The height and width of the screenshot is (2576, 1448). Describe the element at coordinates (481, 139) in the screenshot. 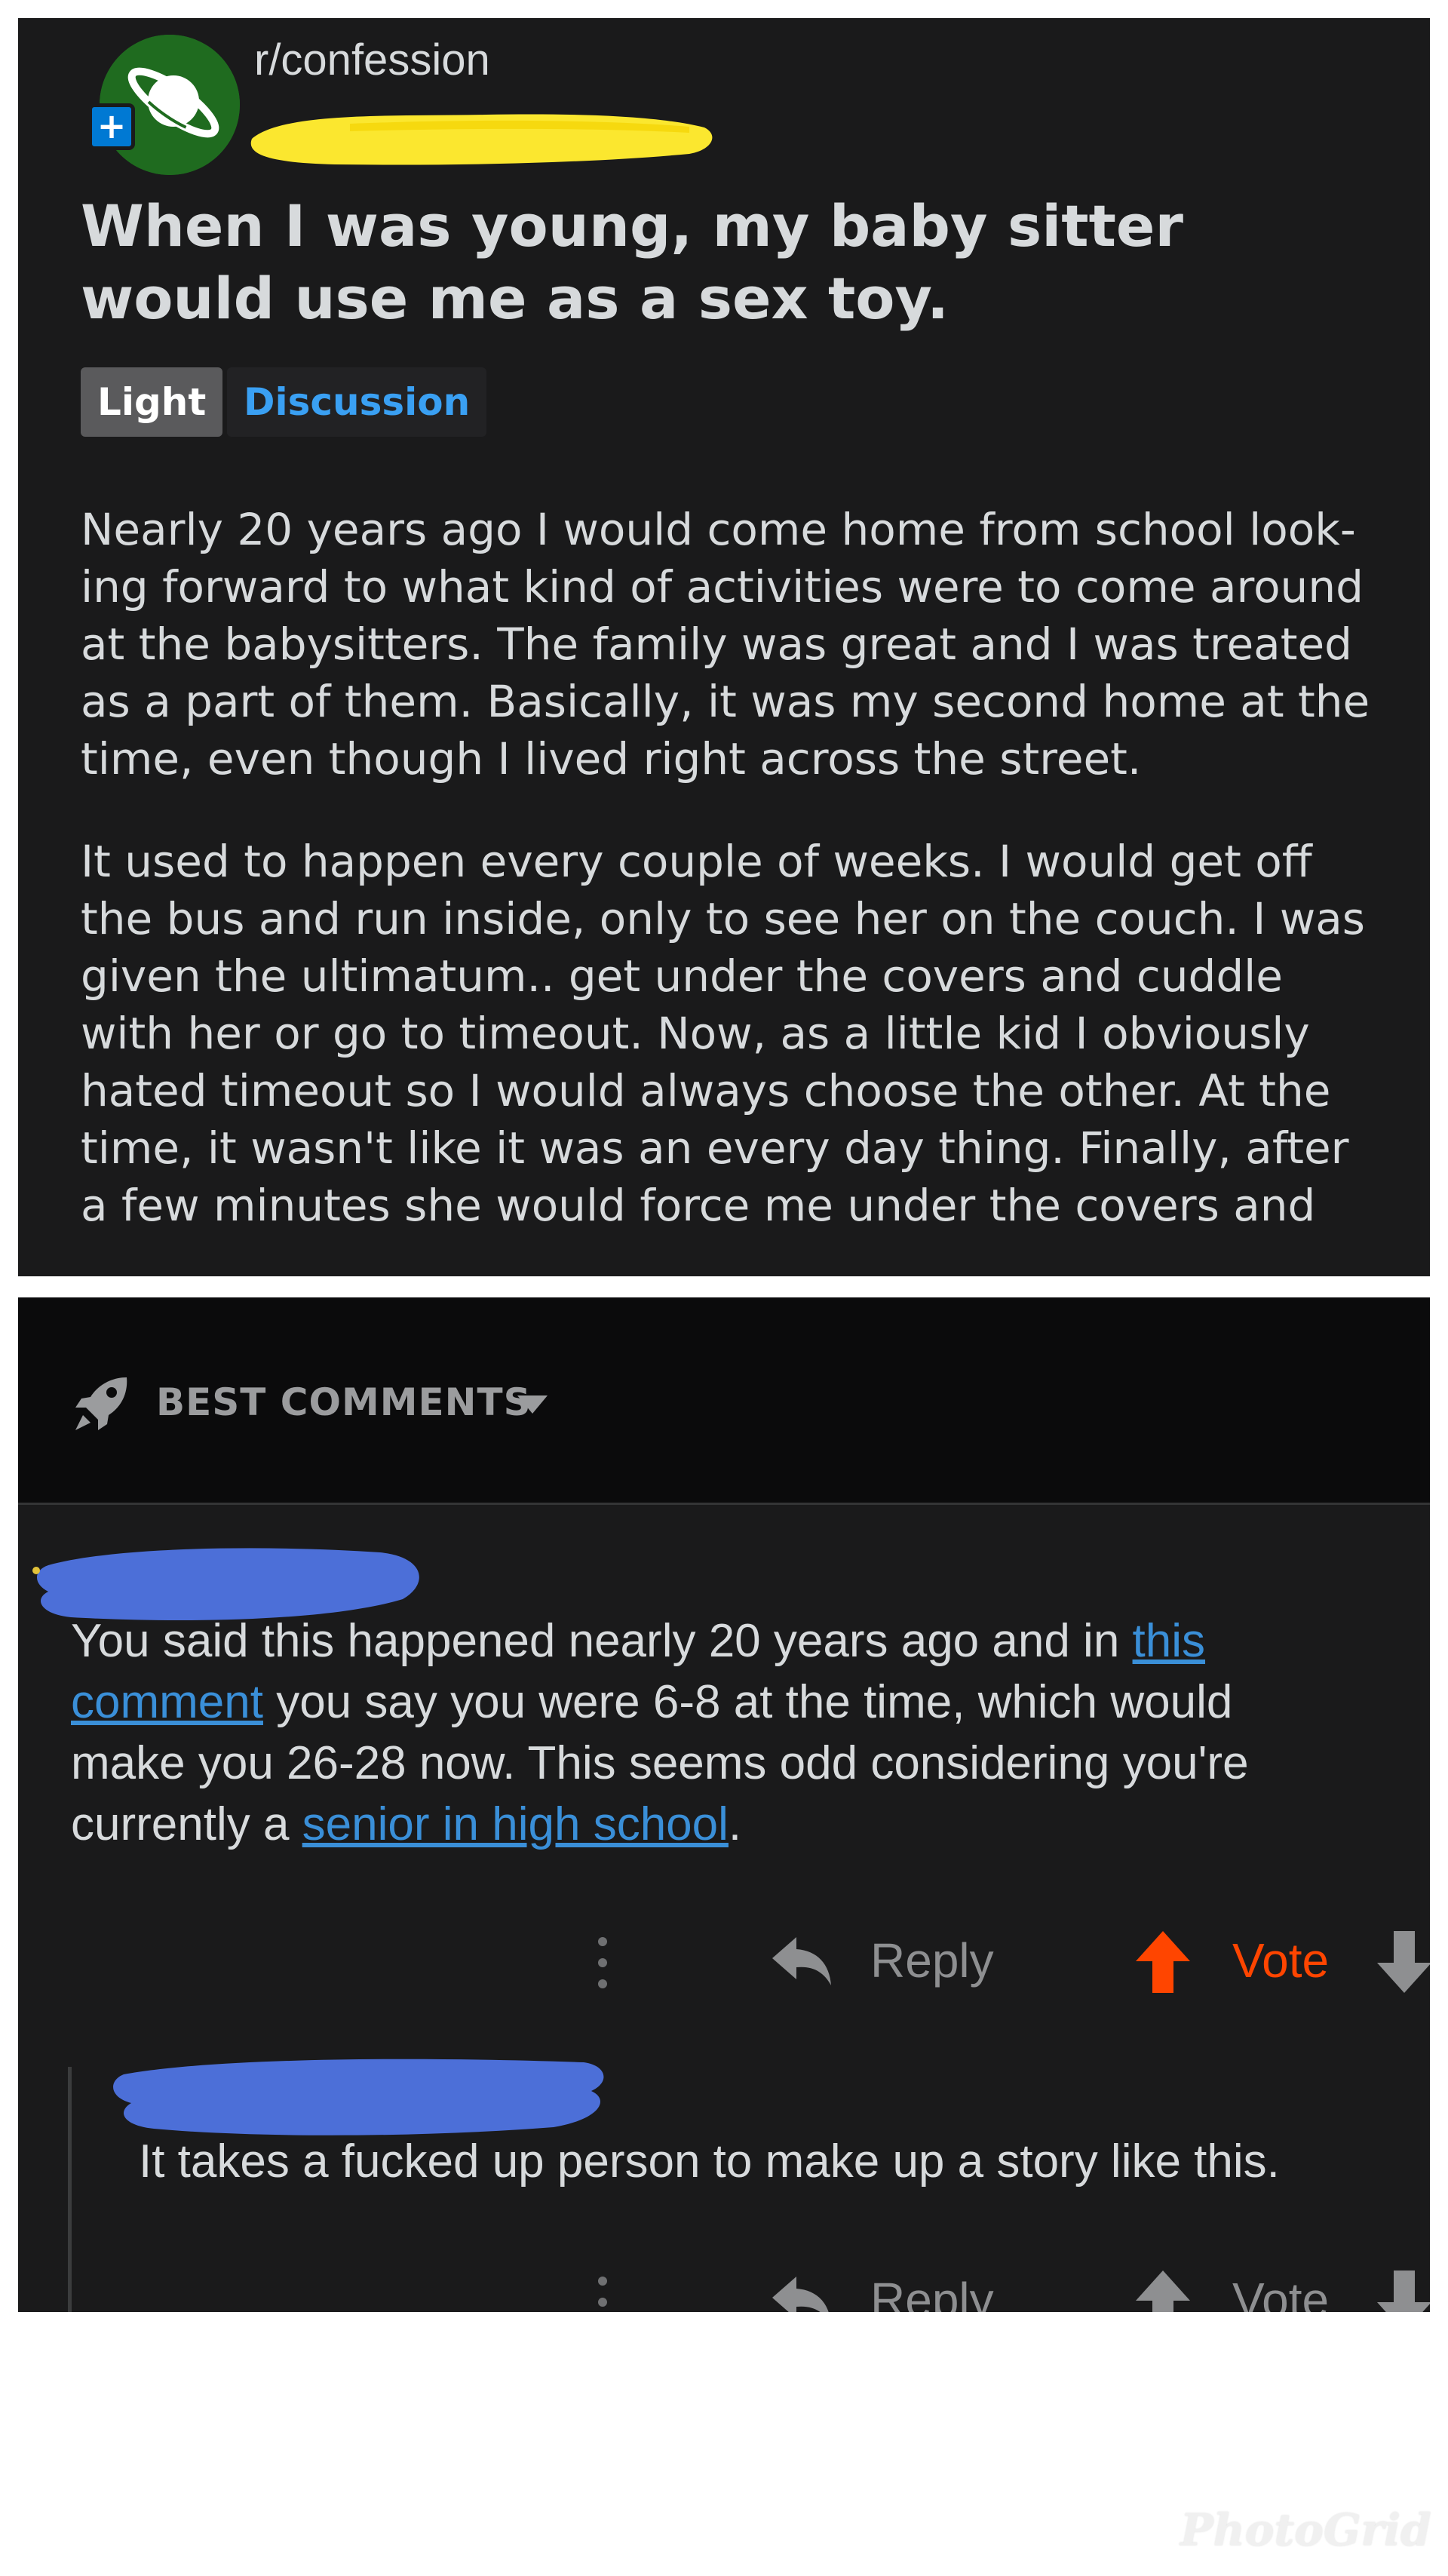

I see `username-redaction` at that location.